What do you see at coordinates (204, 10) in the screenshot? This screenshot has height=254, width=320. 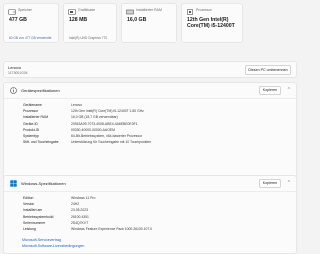 I see `processor-label: Prozessor` at bounding box center [204, 10].